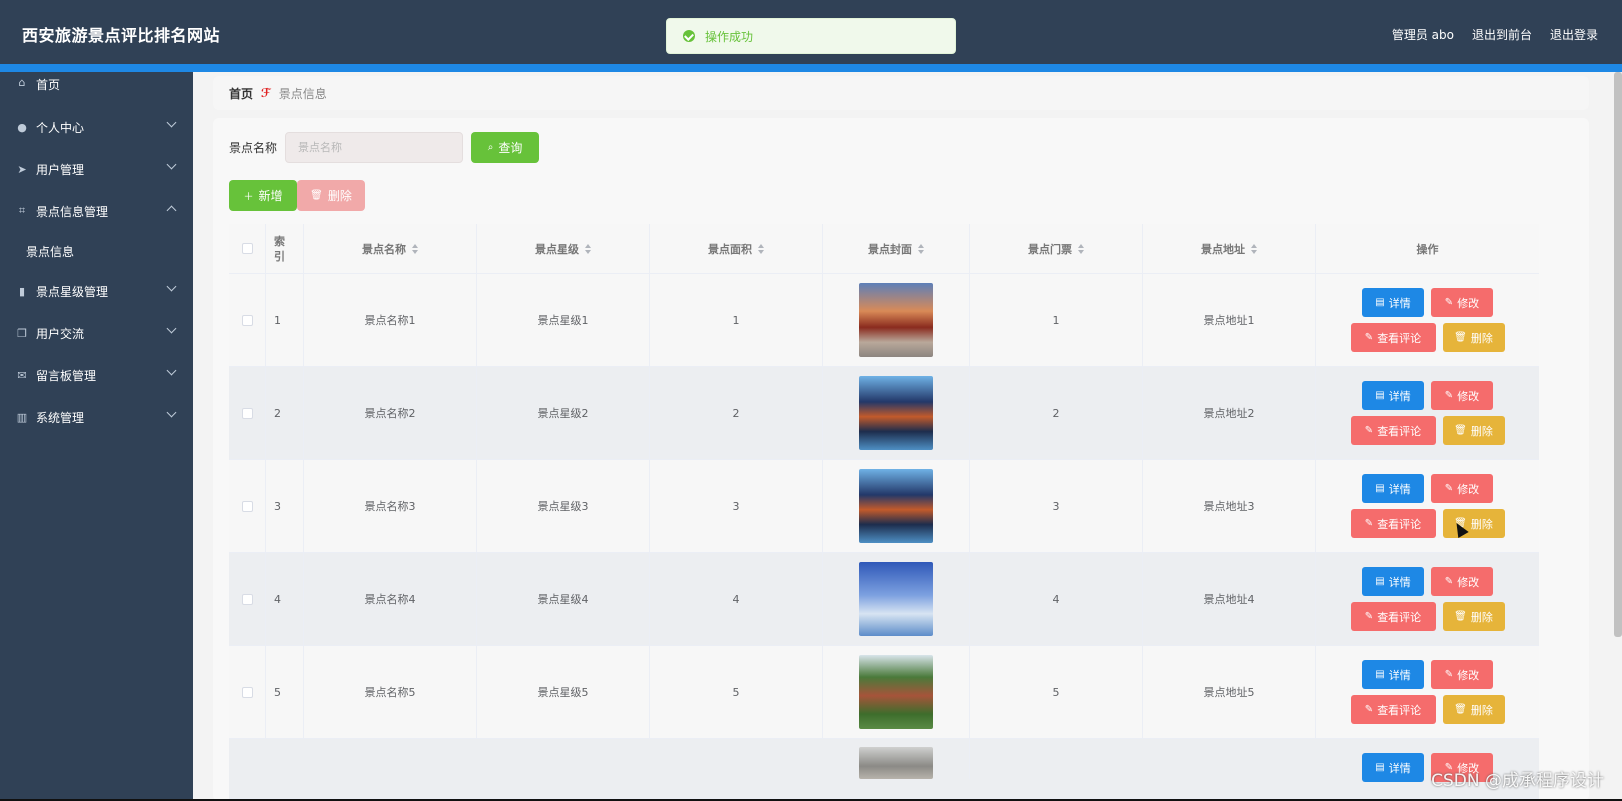 Image resolution: width=1622 pixels, height=801 pixels. What do you see at coordinates (285, 599) in the screenshot?
I see `row-index: 4` at bounding box center [285, 599].